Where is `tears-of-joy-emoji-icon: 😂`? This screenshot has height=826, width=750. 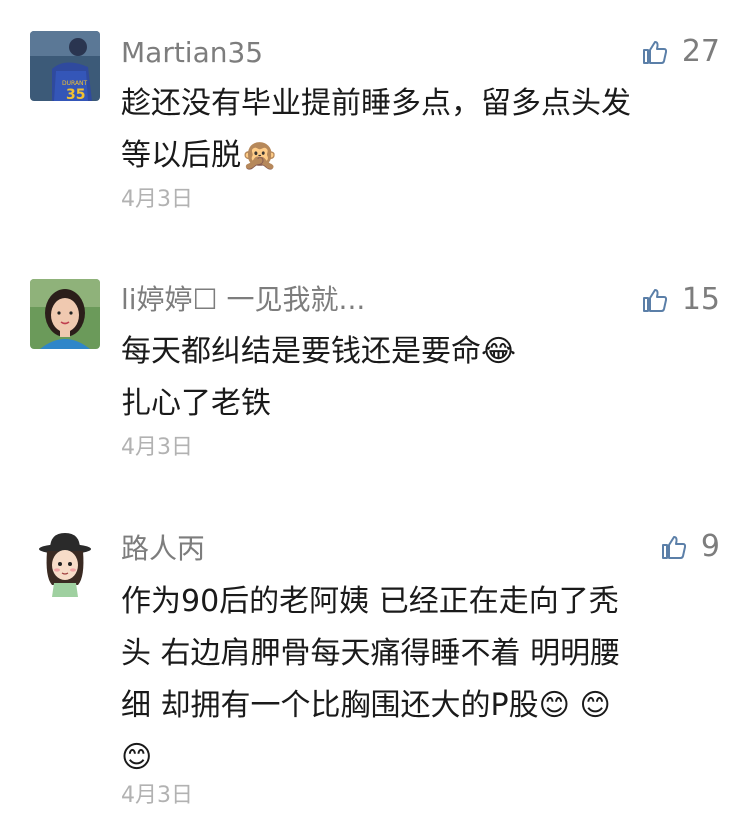
tears-of-joy-emoji-icon: 😂 is located at coordinates (499, 351).